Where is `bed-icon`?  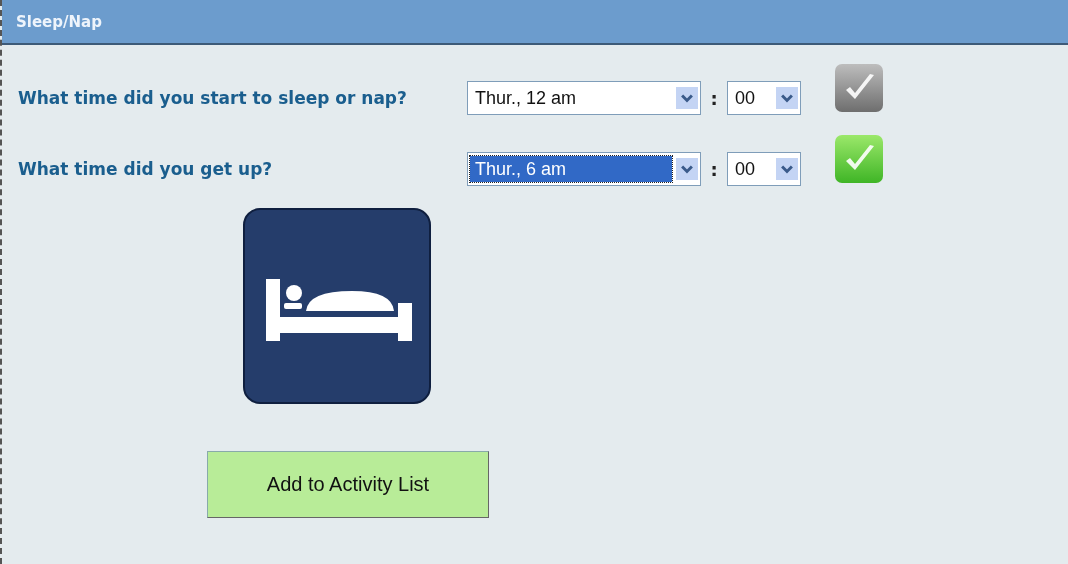
bed-icon is located at coordinates (338, 307).